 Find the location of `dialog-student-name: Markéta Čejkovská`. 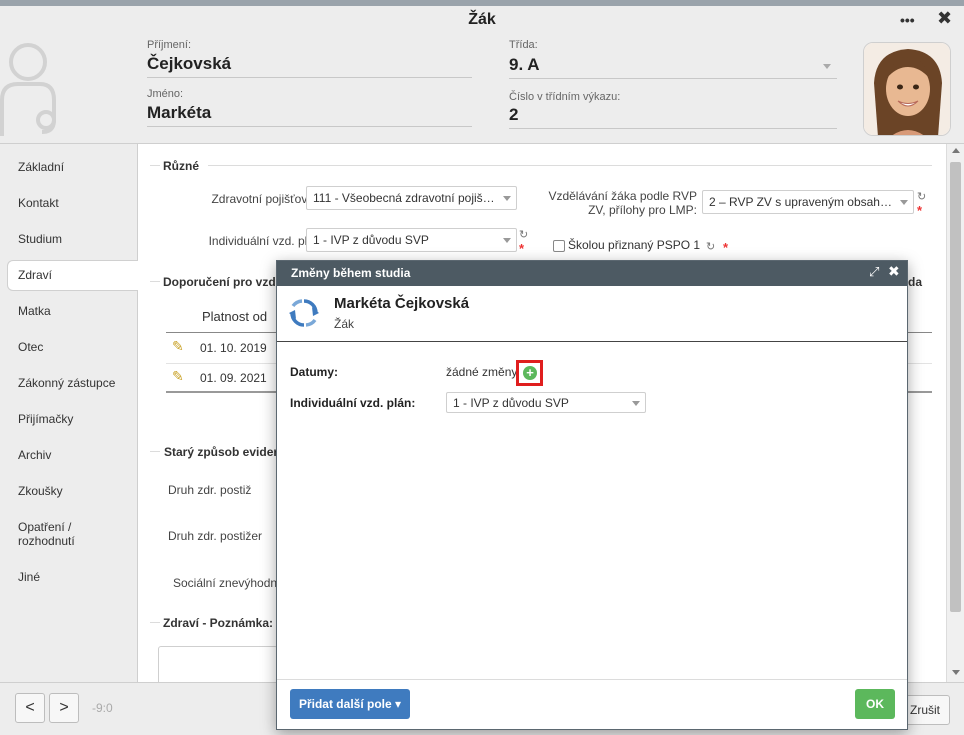

dialog-student-name: Markéta Čejkovská is located at coordinates (402, 303).